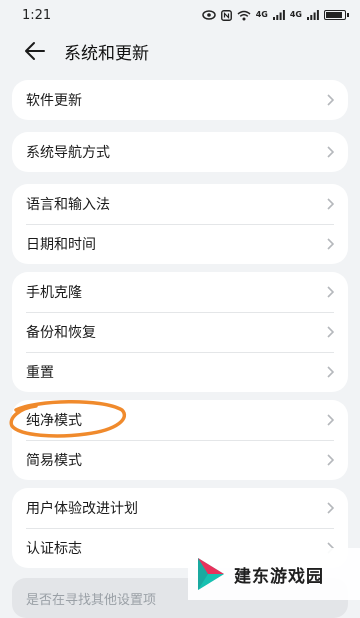 This screenshot has height=618, width=360. Describe the element at coordinates (68, 205) in the screenshot. I see `settings-item-label: 语言和输入法` at that location.